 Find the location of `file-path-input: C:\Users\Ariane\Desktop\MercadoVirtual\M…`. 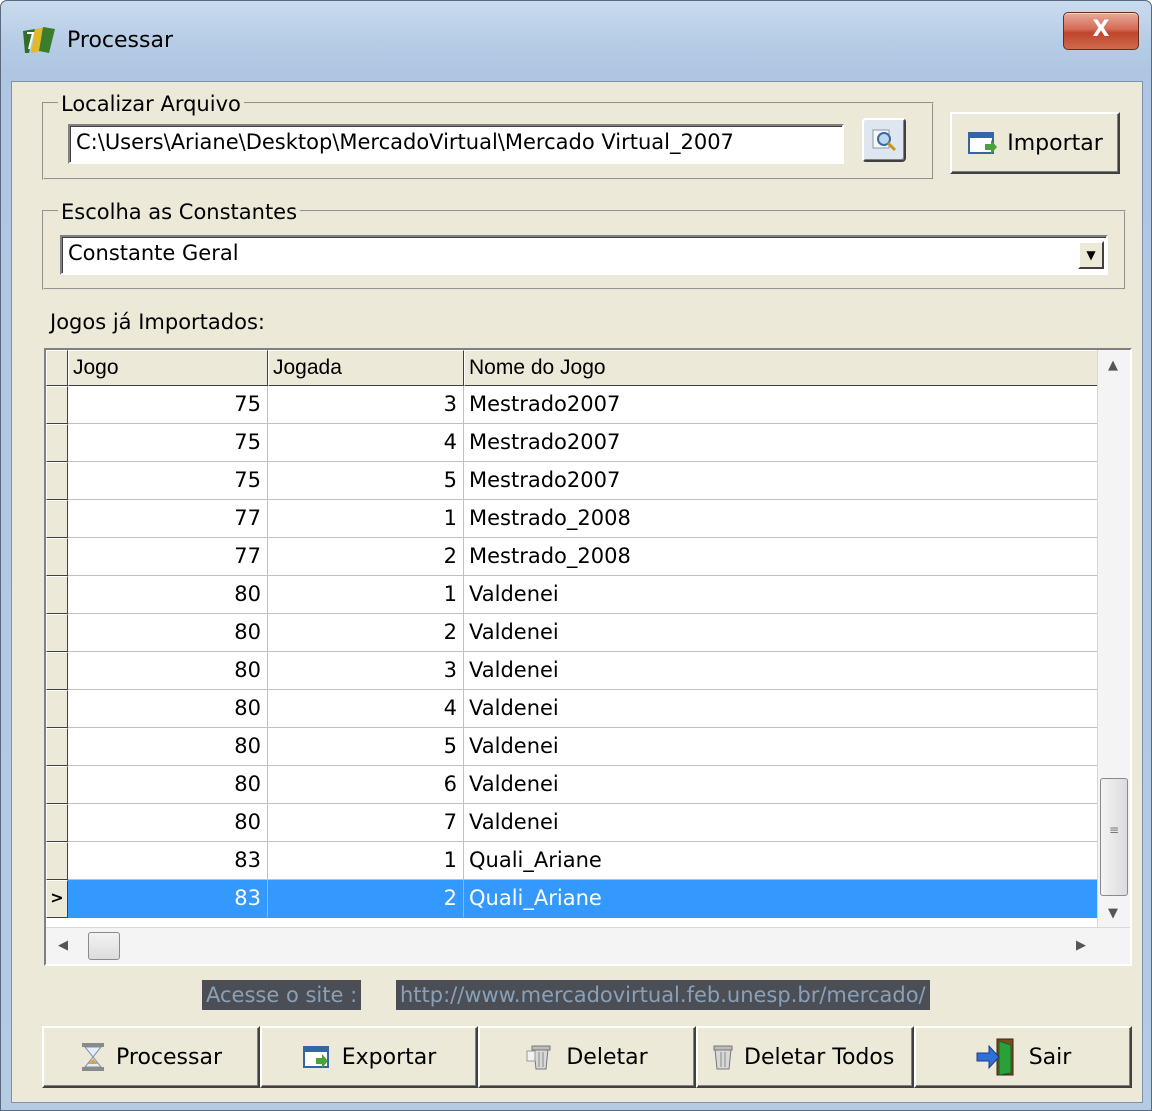

file-path-input: C:\Users\Ariane\Desktop\MercadoVirtual\M… is located at coordinates (456, 144).